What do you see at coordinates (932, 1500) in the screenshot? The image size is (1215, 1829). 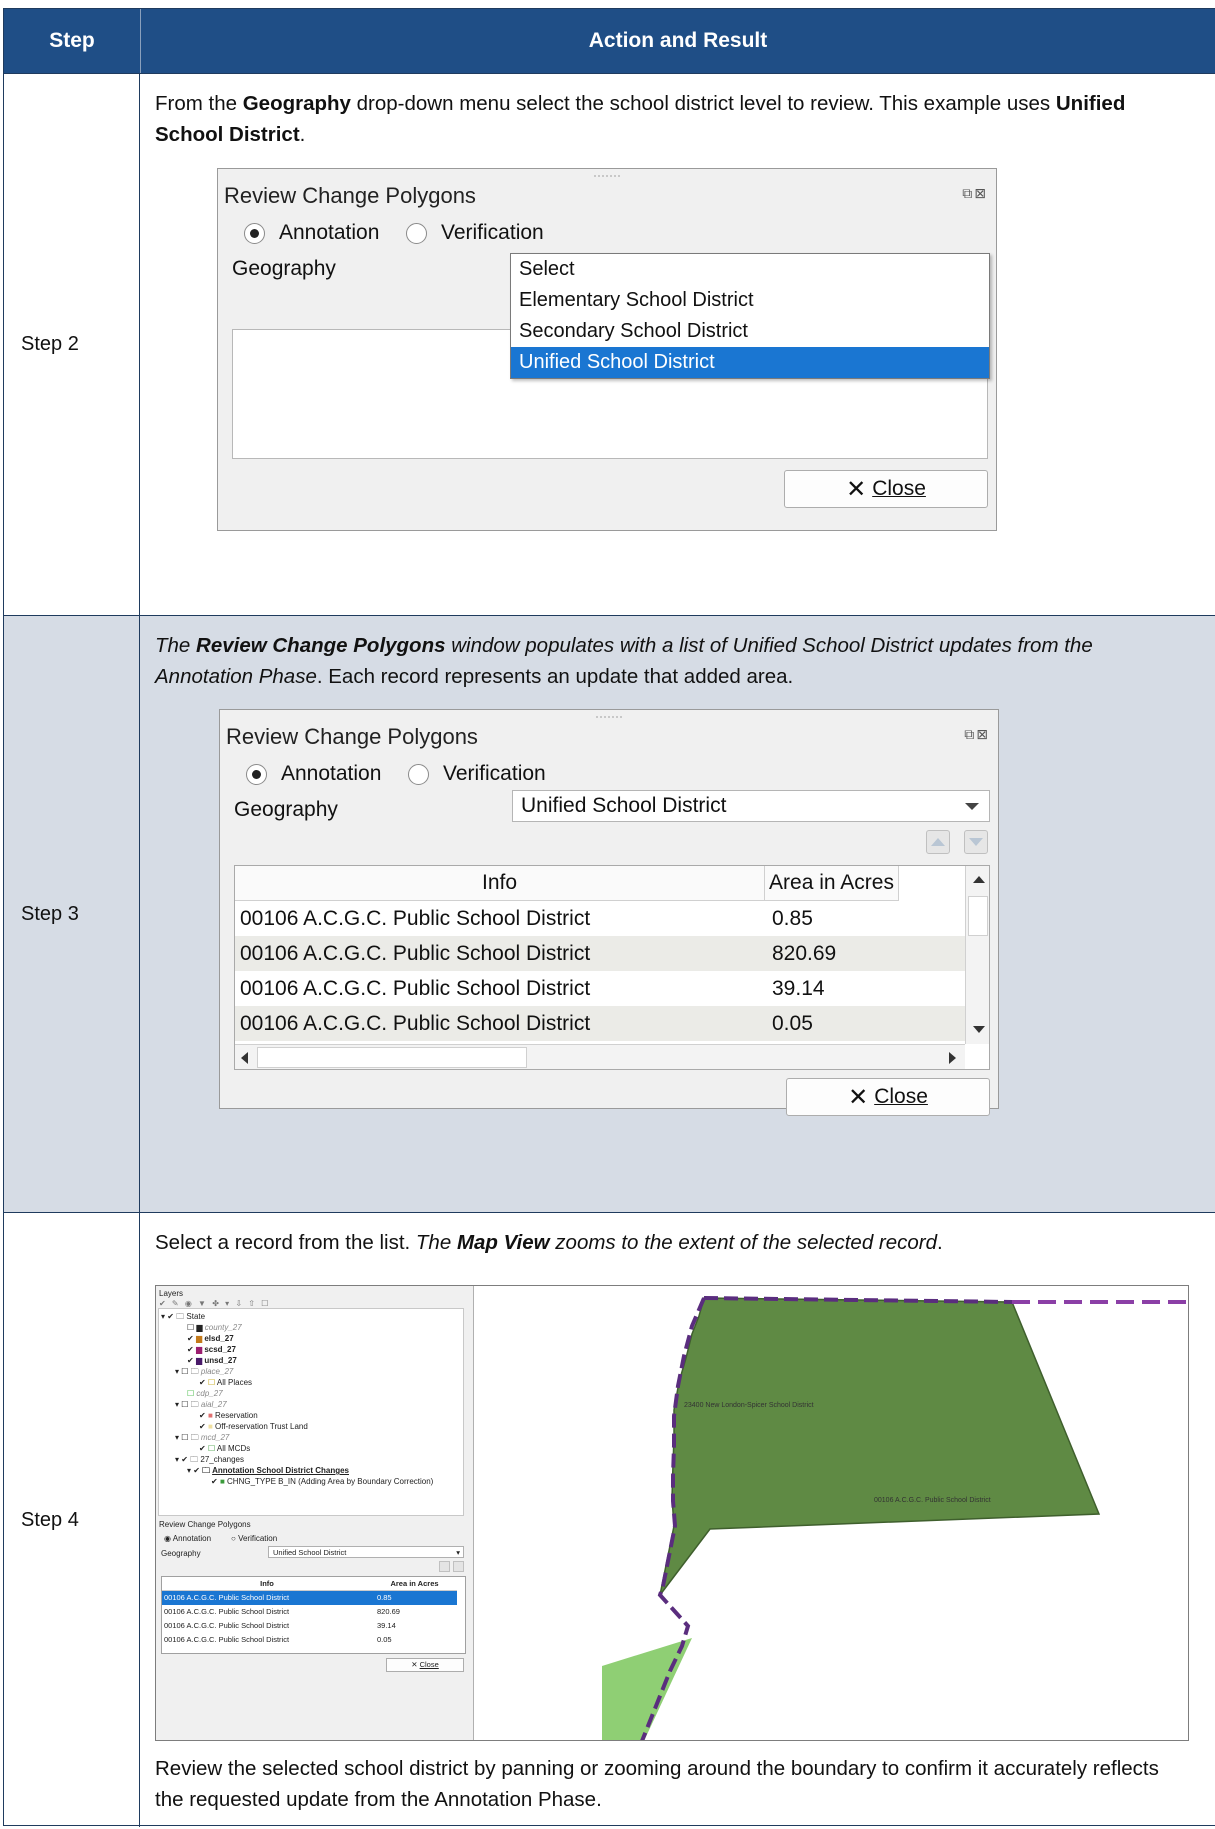 I see `map-label: 00106 A.C.G.C. Public School District` at bounding box center [932, 1500].